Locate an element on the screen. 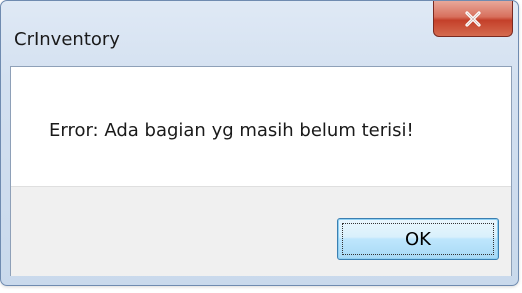  ok-button: OK is located at coordinates (418, 239).